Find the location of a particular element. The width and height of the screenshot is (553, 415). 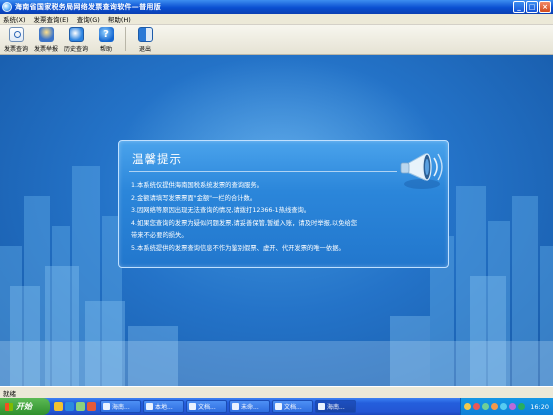

report-icon is located at coordinates (46, 34).